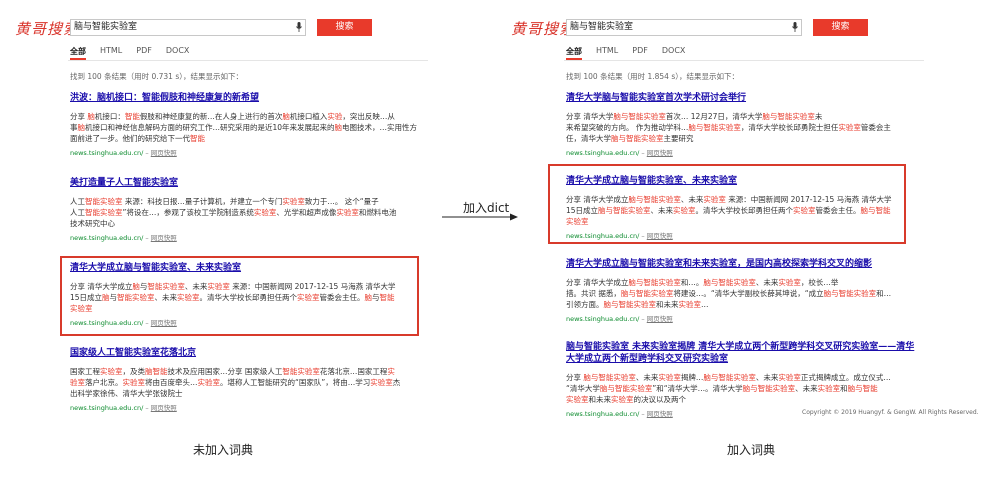  I want to click on snippet-text: 。堪称人工智能研究的“国家队”，将由…学习, so click(295, 382).